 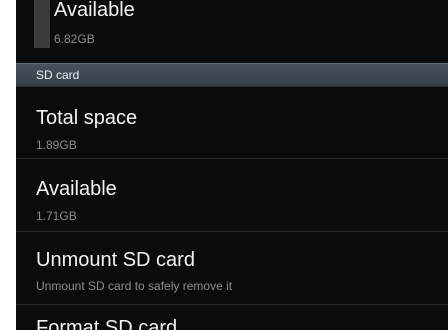 What do you see at coordinates (87, 118) in the screenshot?
I see `sd-total-space-label: Total space` at bounding box center [87, 118].